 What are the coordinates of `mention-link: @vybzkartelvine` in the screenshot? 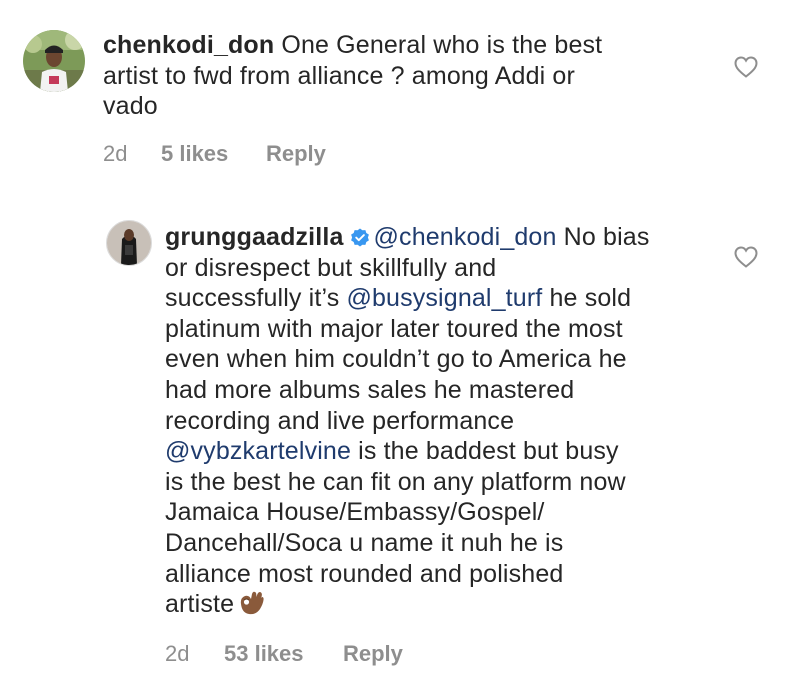 It's located at (258, 451).